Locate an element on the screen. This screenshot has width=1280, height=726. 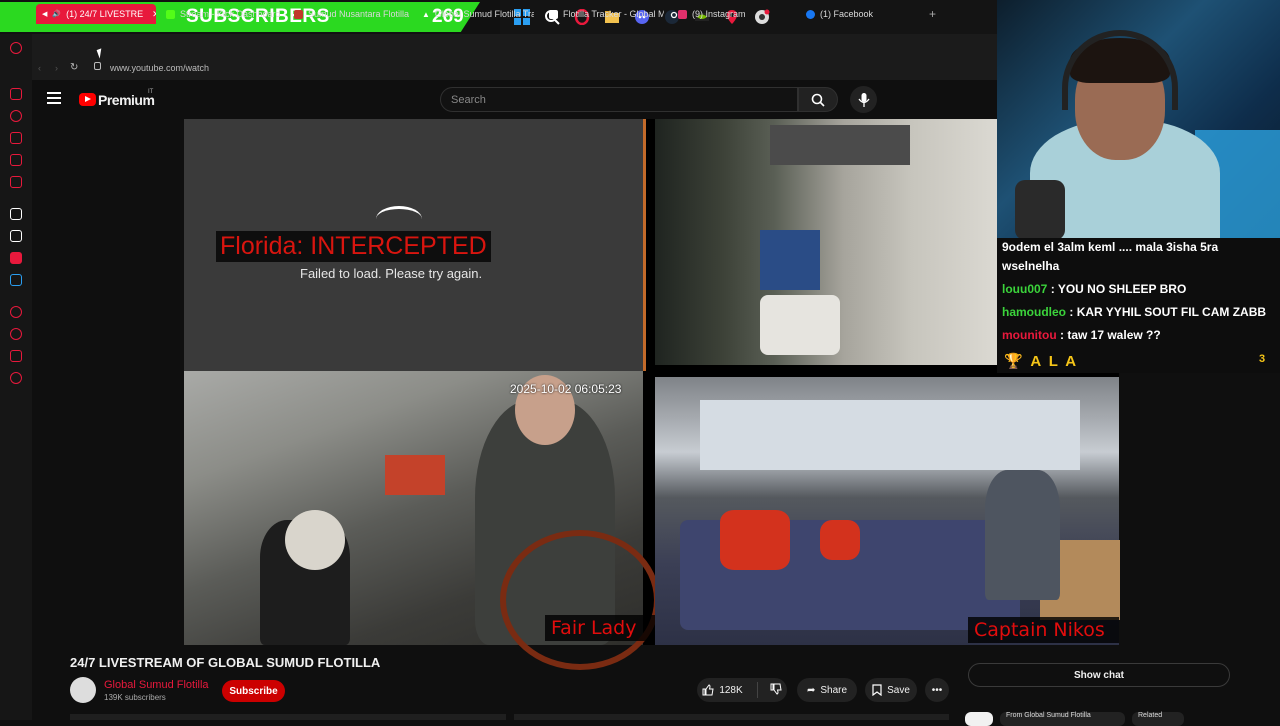
reload-icon: ↻ is located at coordinates (74, 67).